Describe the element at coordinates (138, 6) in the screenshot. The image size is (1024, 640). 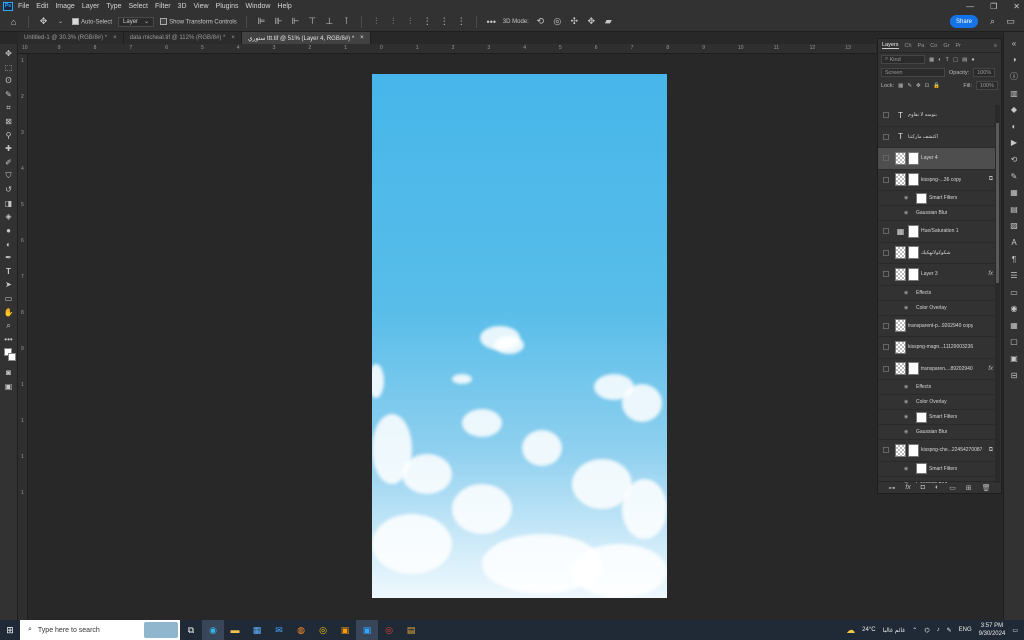
I see `menu-select: Select` at that location.